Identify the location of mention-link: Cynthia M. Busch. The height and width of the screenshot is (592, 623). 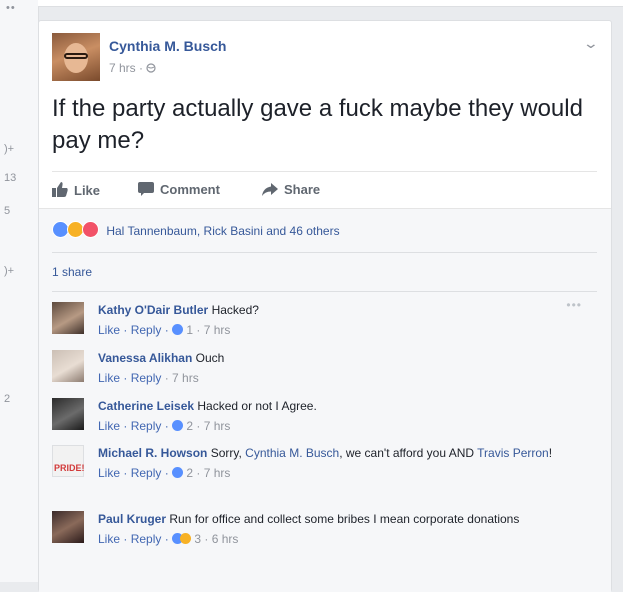
(292, 453).